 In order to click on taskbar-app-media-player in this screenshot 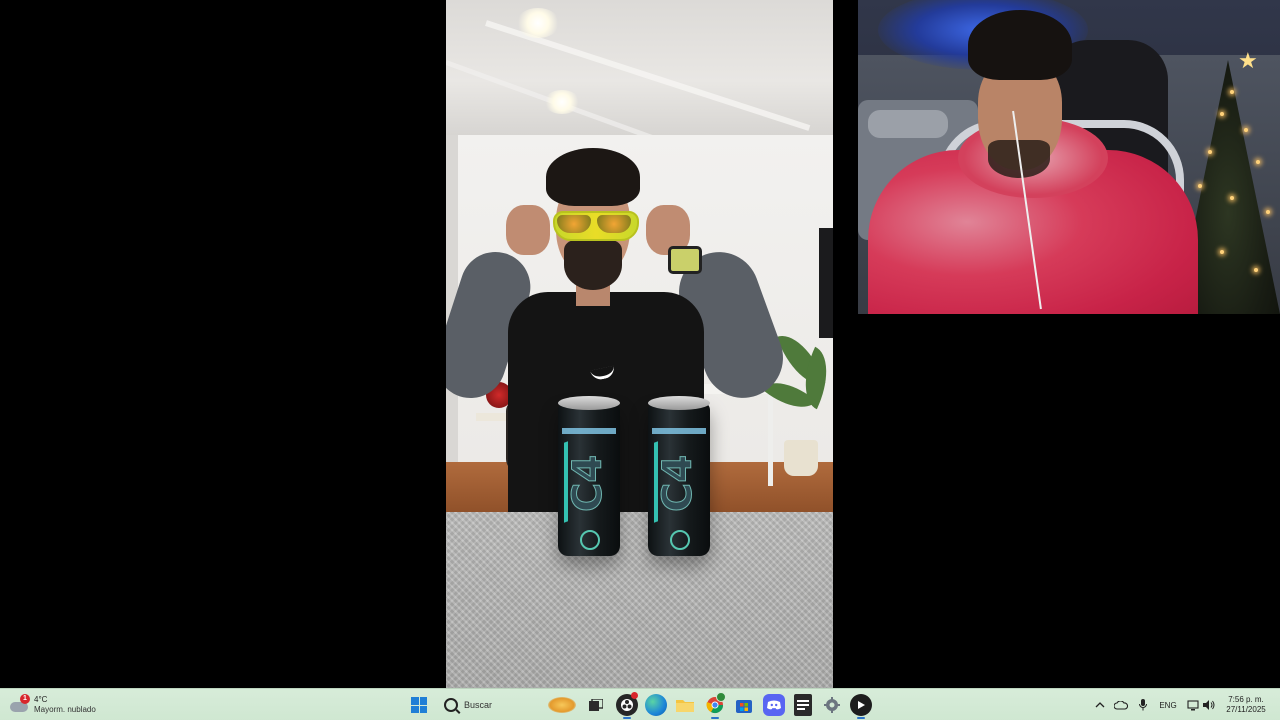, I will do `click(861, 704)`.